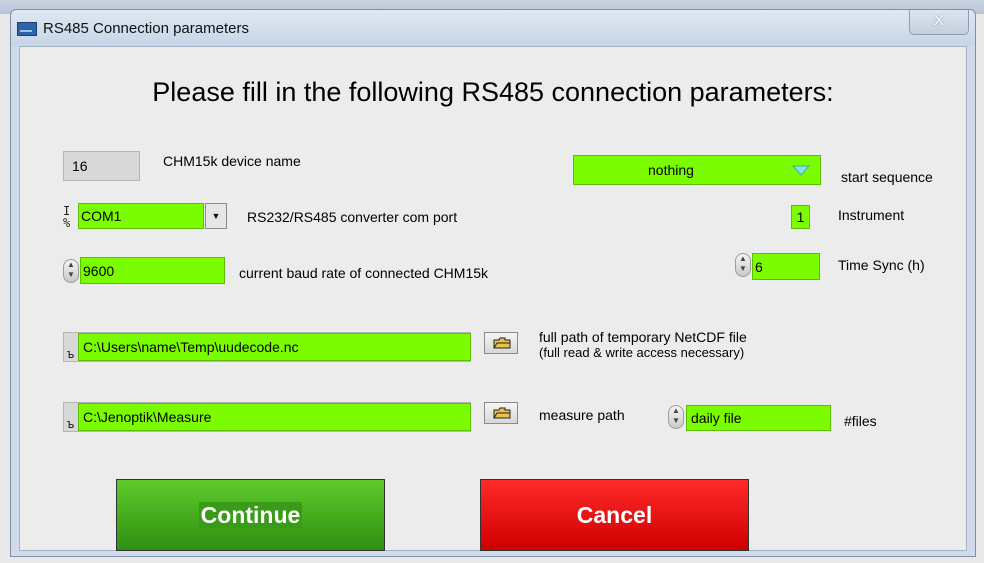 The height and width of the screenshot is (563, 984). I want to click on com-port-label: RS232/RS485 converter com port, so click(352, 217).